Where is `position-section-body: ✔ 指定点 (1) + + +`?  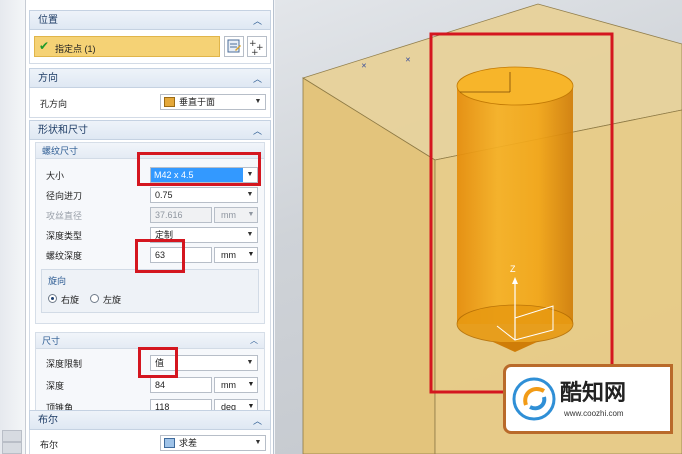
position-section-body: ✔ 指定点 (1) + + + is located at coordinates (150, 47).